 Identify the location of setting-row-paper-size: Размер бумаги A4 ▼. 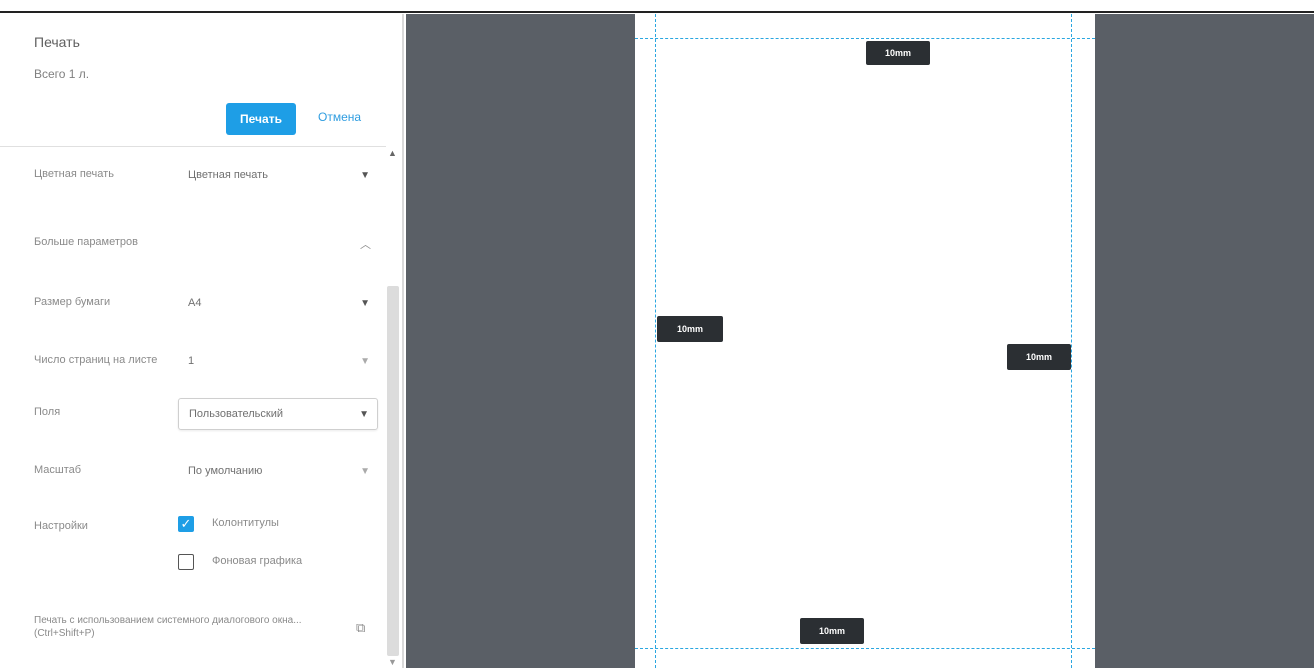
(193, 304).